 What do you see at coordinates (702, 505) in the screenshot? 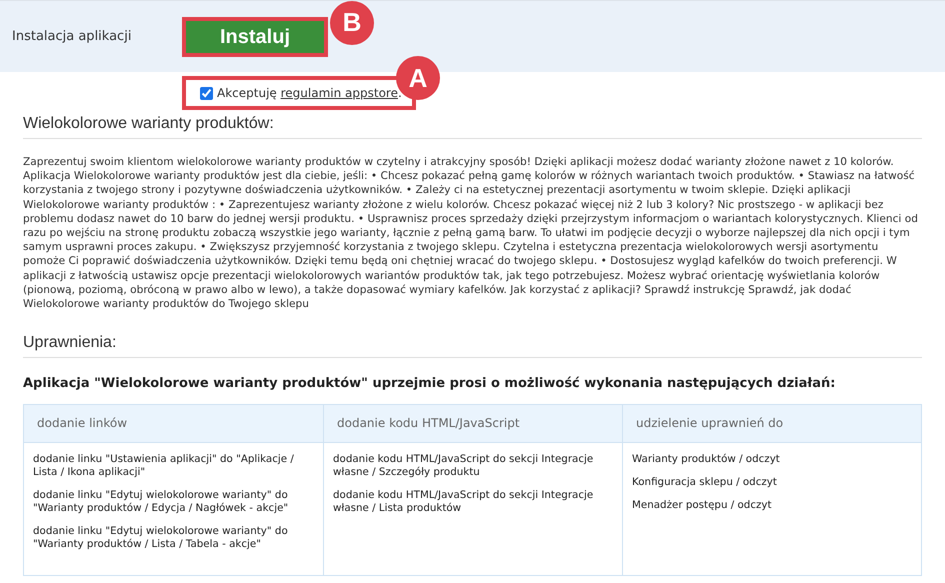
I see `permission-item: Menadżer postępu / odczyt` at bounding box center [702, 505].